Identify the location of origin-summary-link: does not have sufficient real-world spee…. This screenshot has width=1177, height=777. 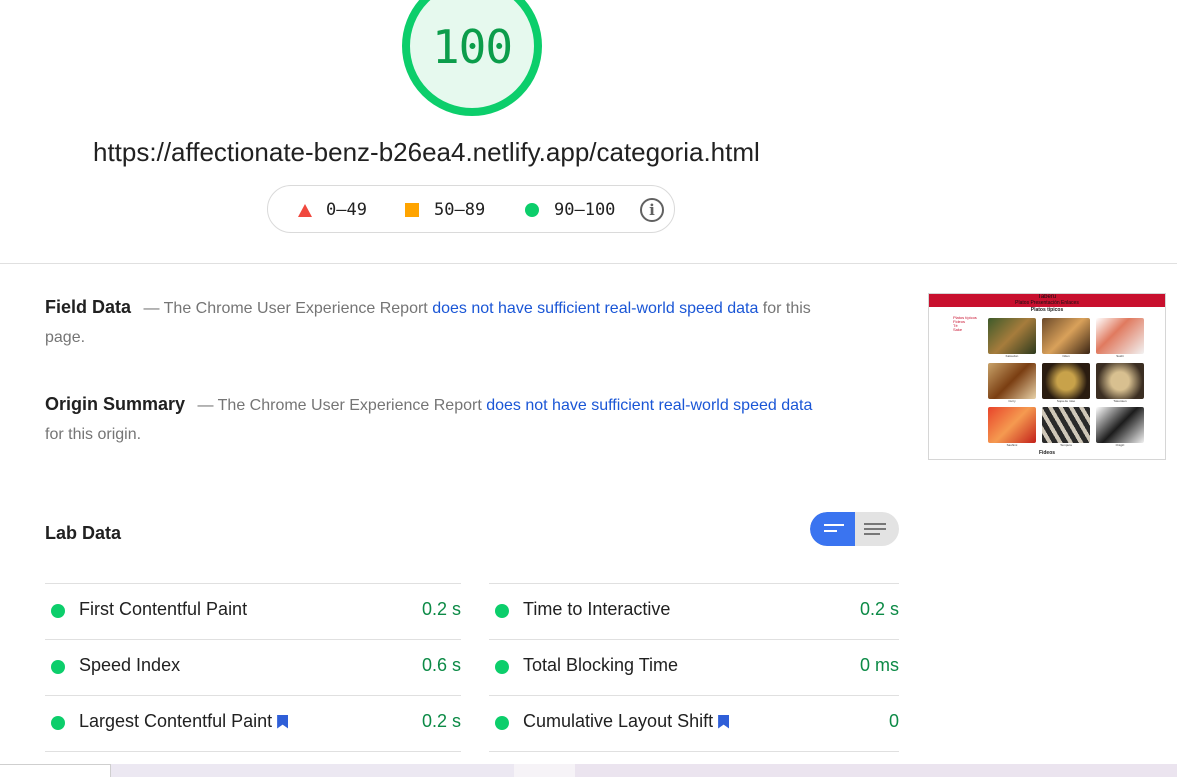
(649, 405).